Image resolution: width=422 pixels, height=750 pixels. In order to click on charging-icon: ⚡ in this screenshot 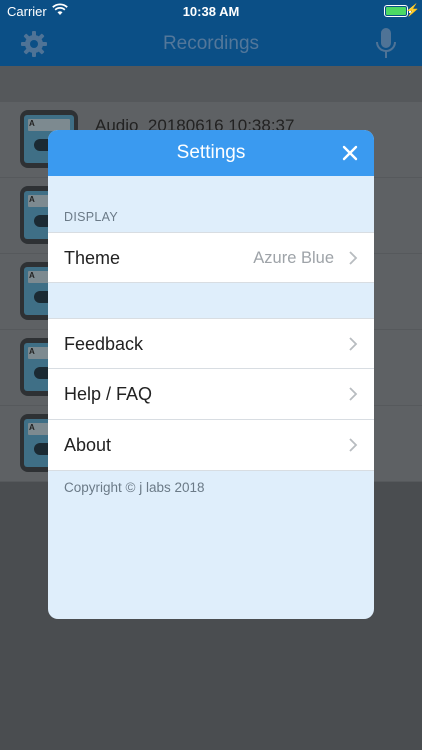, I will do `click(412, 10)`.